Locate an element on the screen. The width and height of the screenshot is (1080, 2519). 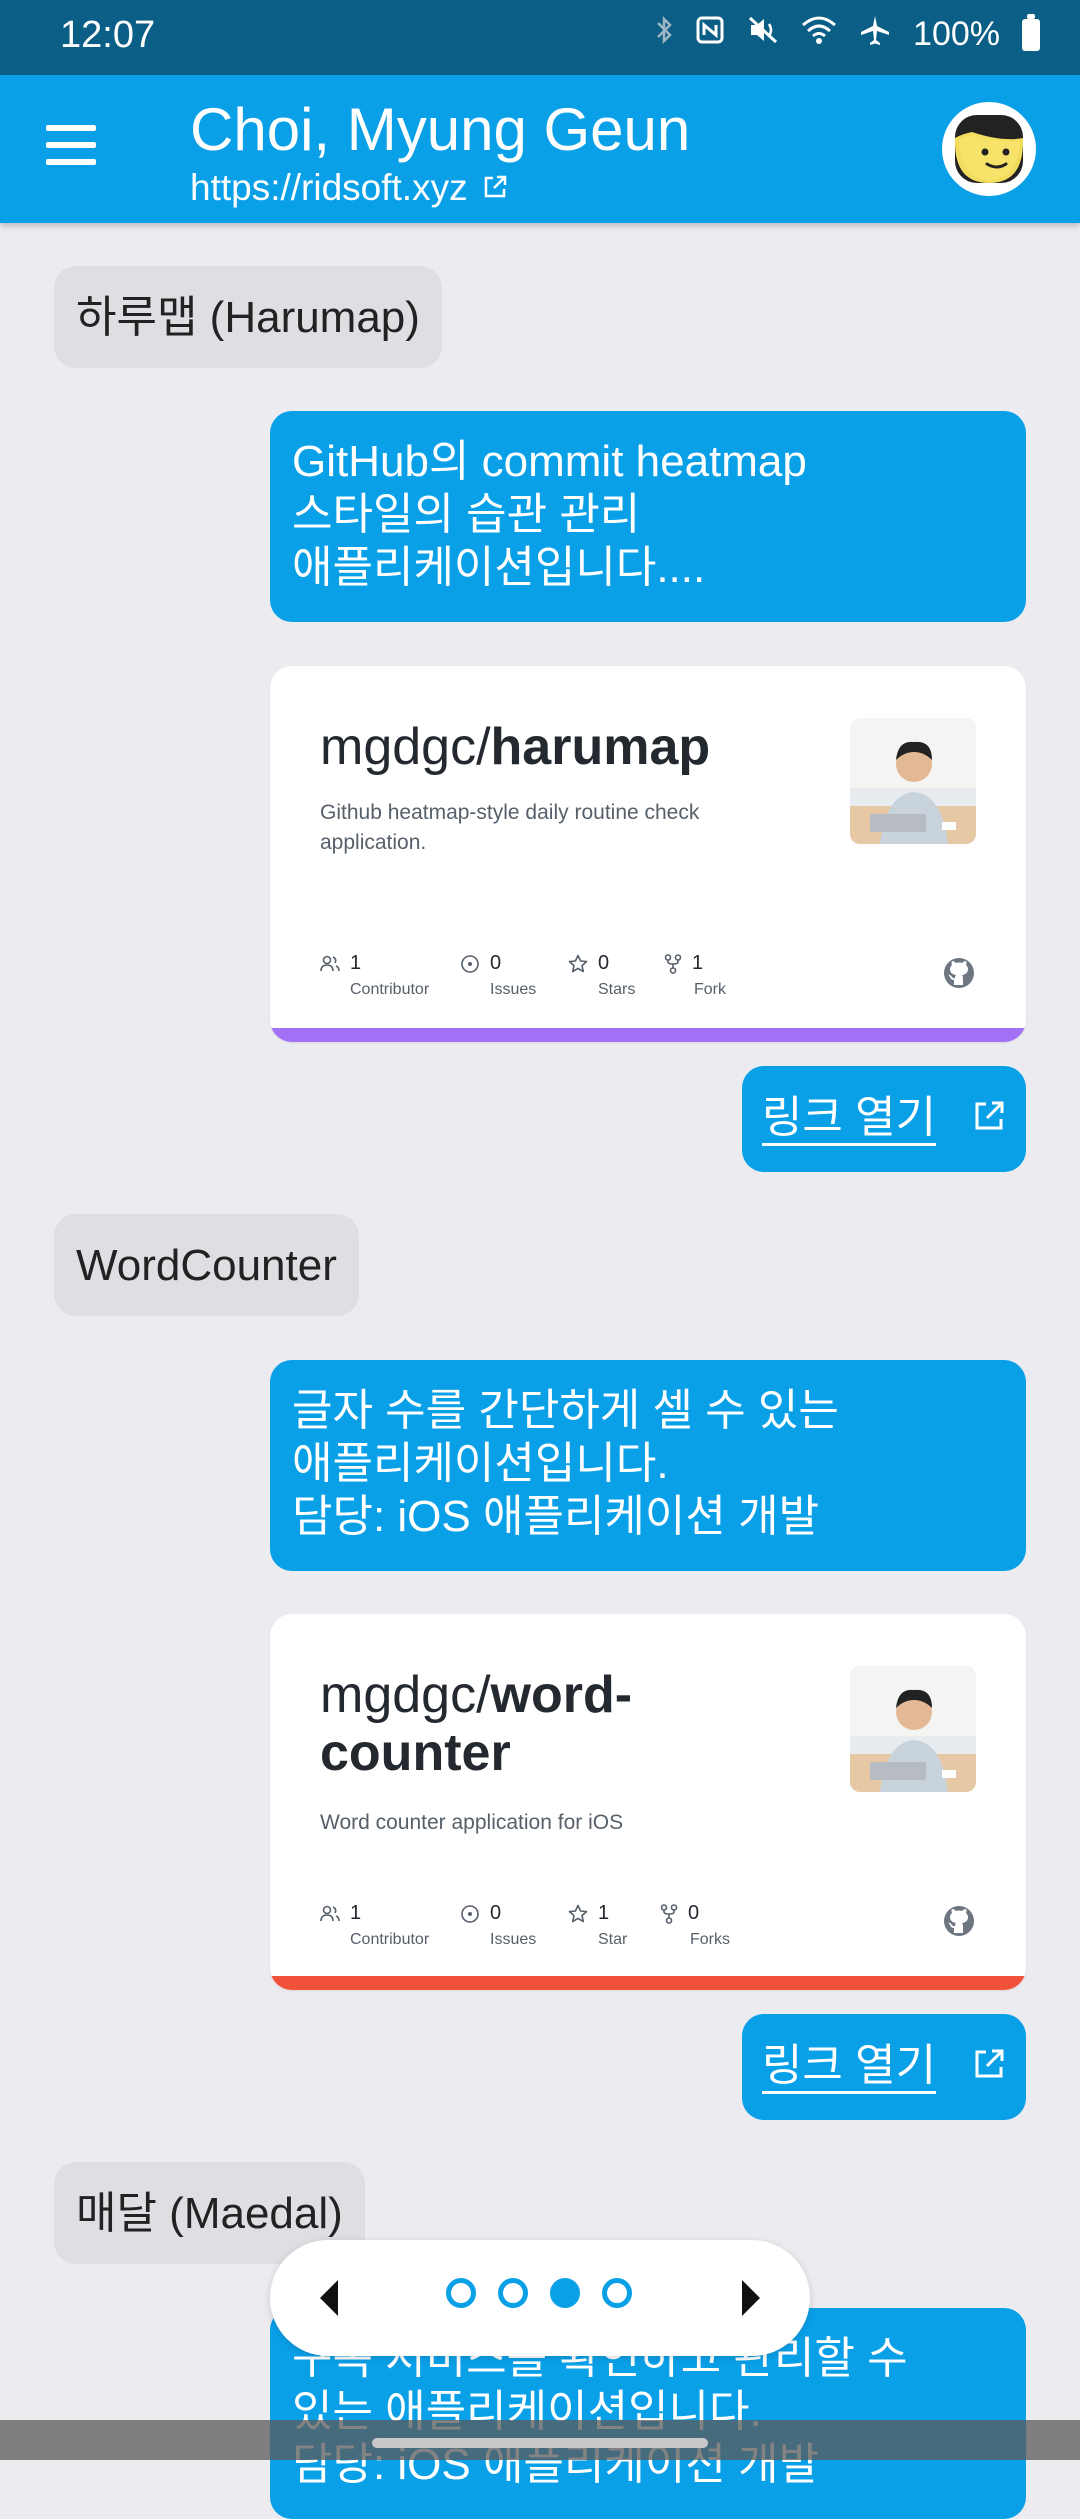
project-title: WordCounter is located at coordinates (206, 1265).